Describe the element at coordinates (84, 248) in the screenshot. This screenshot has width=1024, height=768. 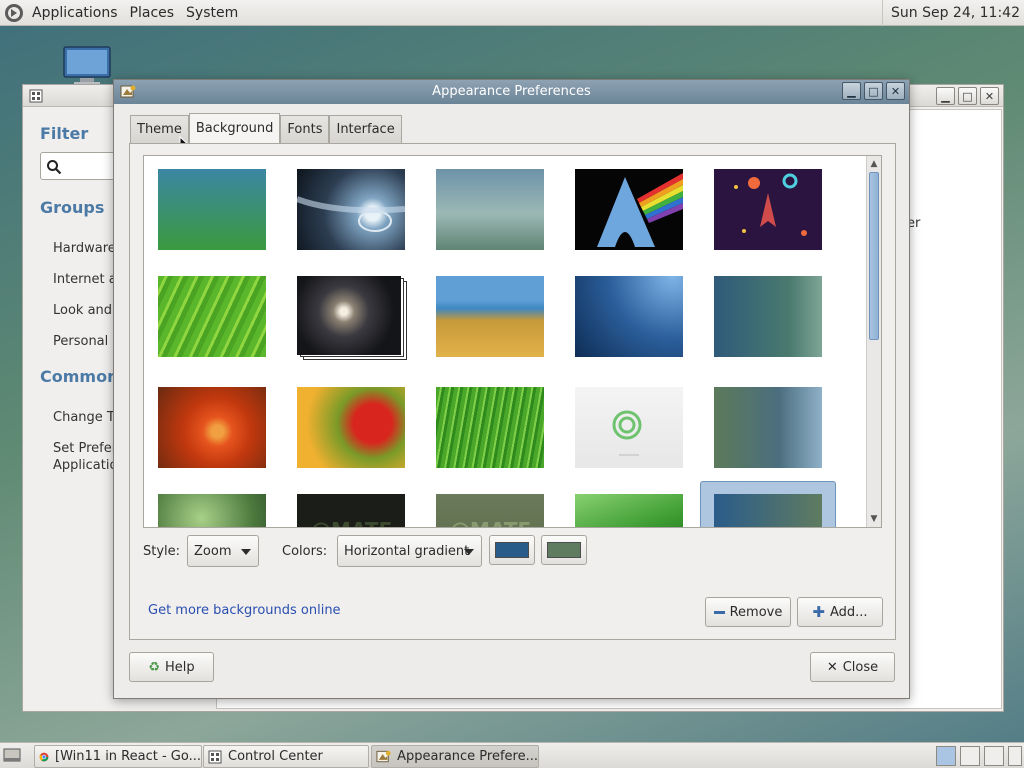
I see `group-item-hardware: Hardware` at that location.